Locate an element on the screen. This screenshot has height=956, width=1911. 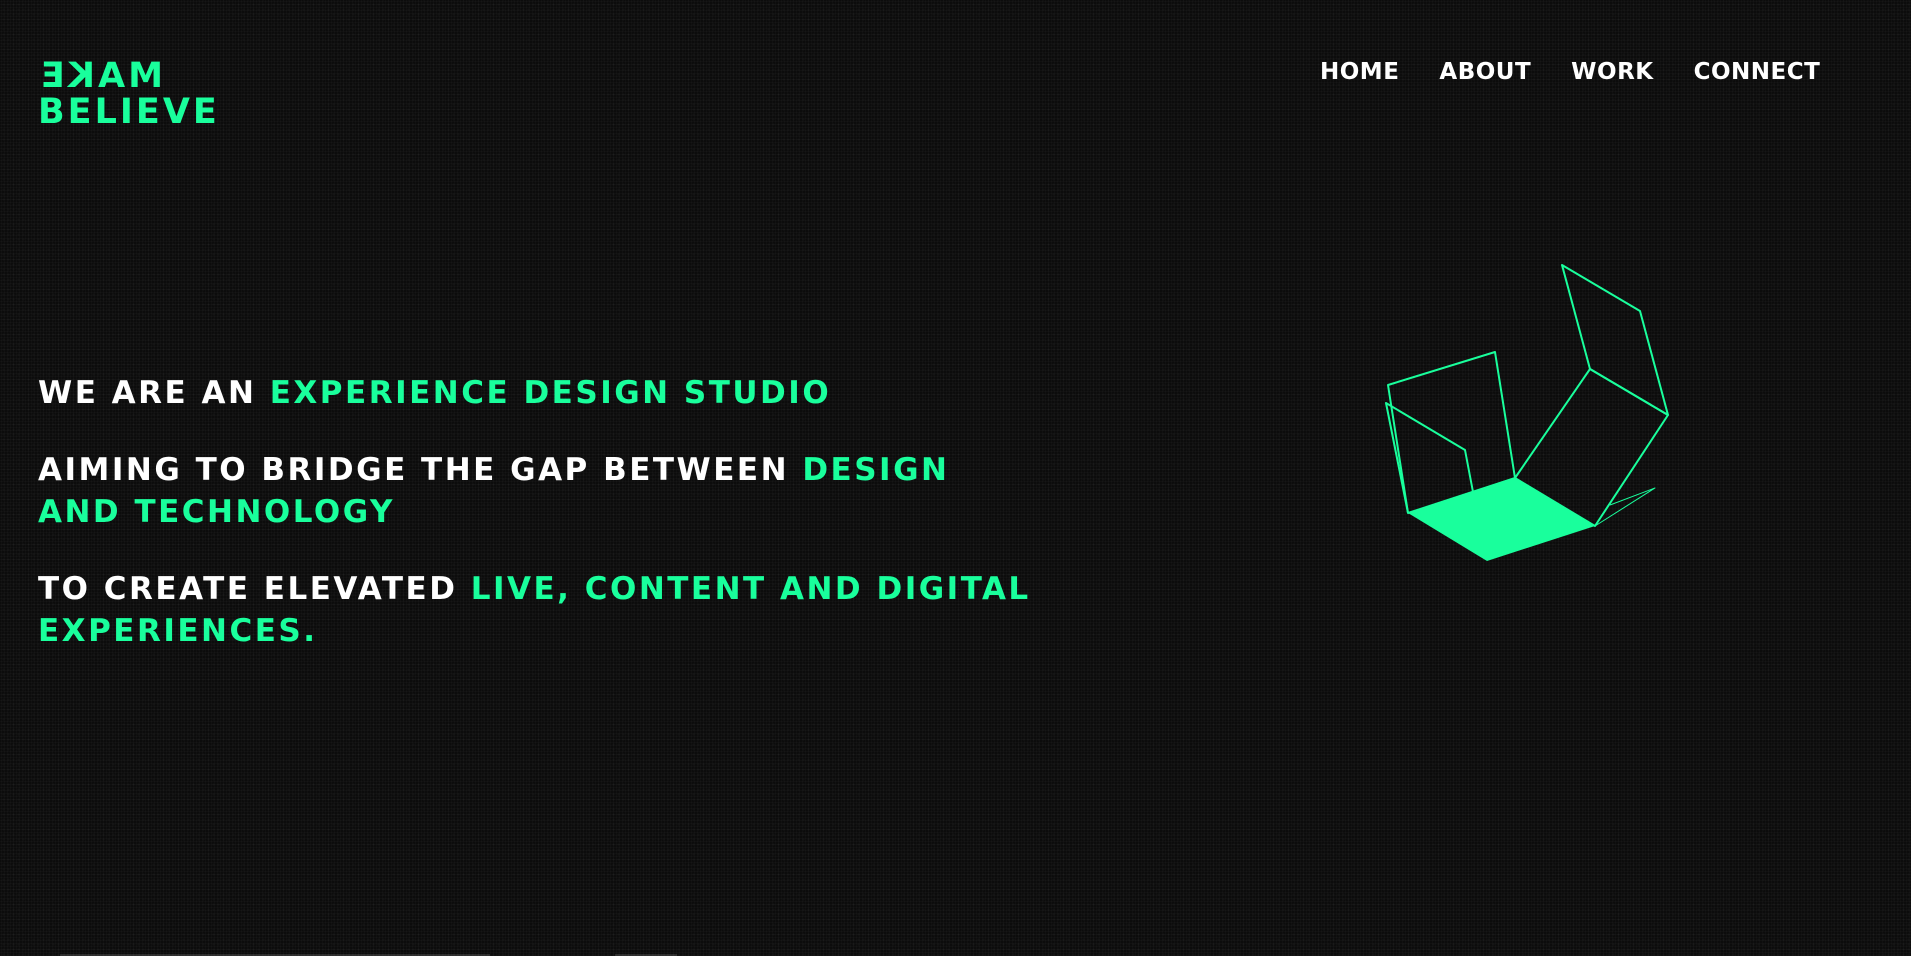
hero-line-1-highlight: EXPERIENCE DESIGN STUDIO is located at coordinates (550, 393).